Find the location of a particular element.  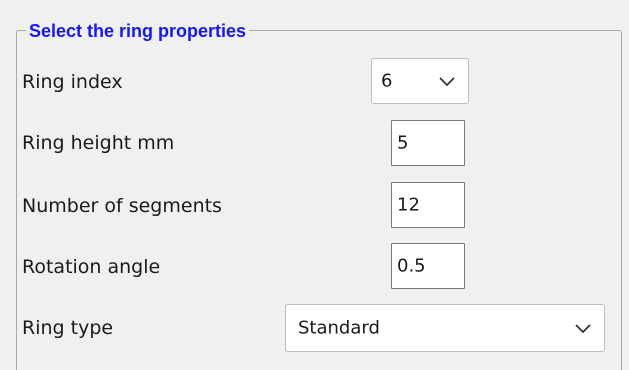

ring-height-input: 5 is located at coordinates (428, 143).